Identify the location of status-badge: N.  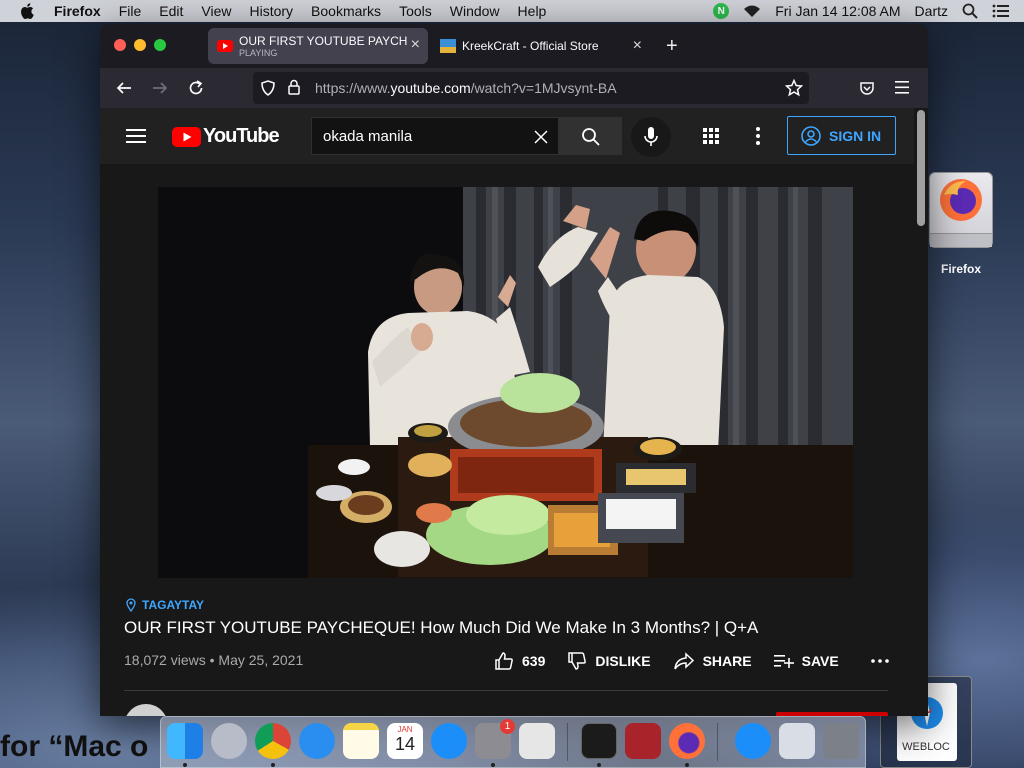
(721, 11).